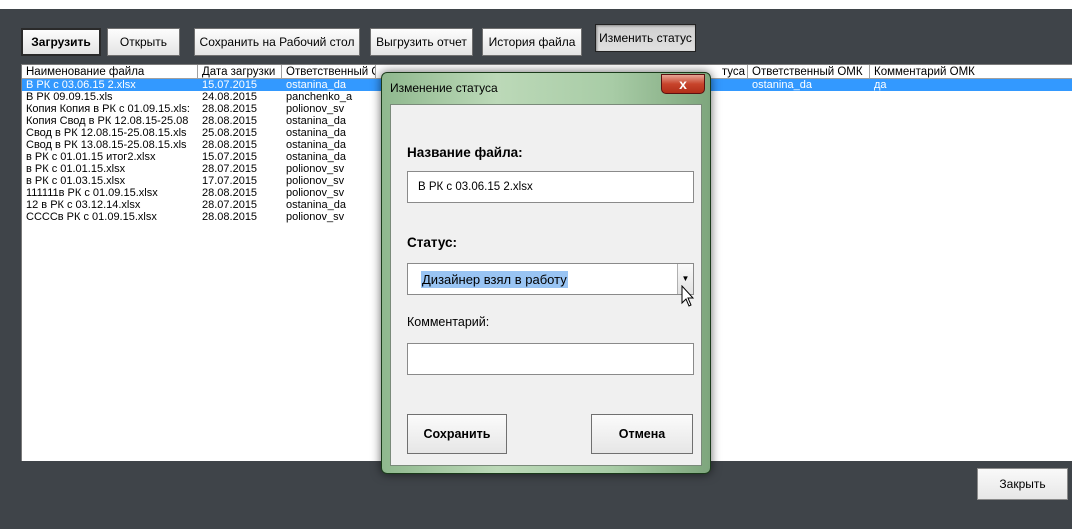 The image size is (1072, 529). Describe the element at coordinates (432, 242) in the screenshot. I see `status-label: Статус:` at that location.